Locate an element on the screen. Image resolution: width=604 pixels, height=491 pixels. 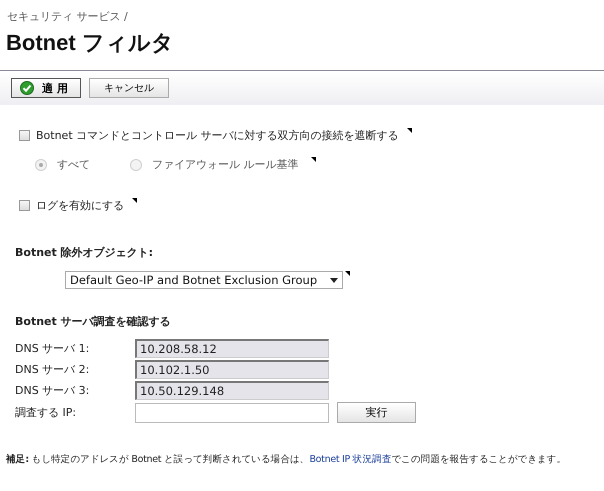
field-label: DNS サーバ 3: is located at coordinates (52, 390).